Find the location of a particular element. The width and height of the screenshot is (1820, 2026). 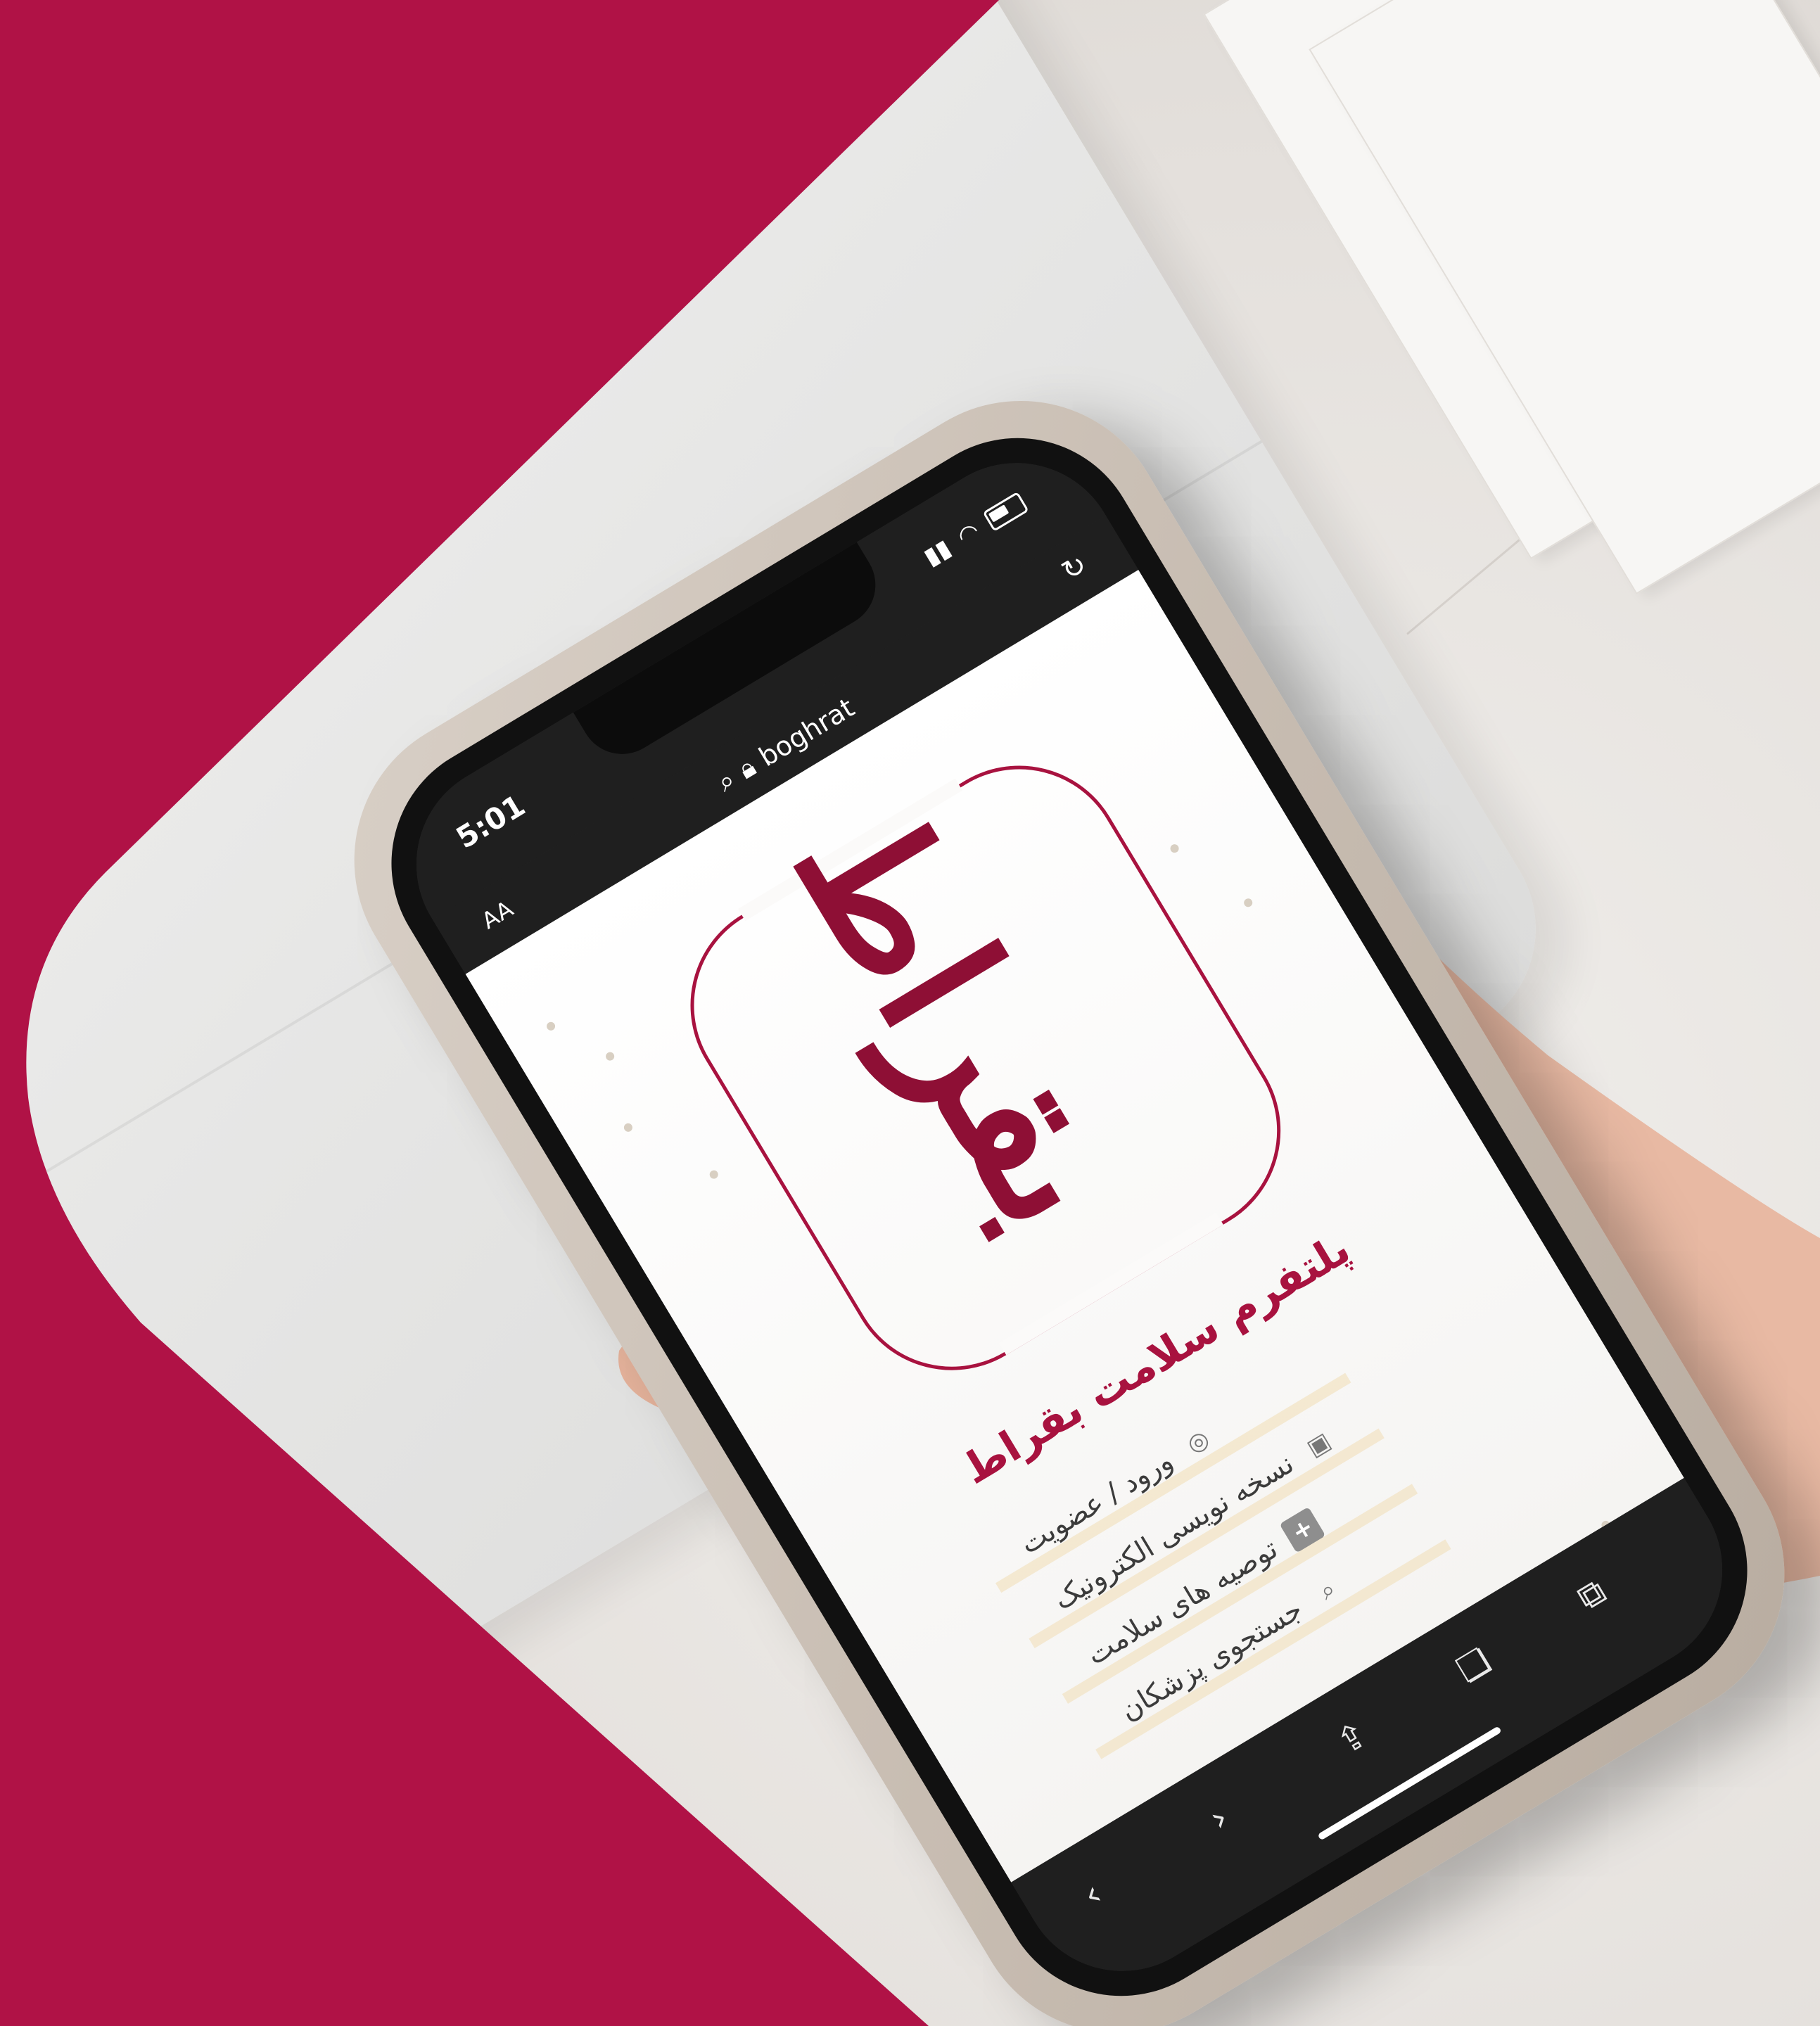

tabs-icon: ⧉ is located at coordinates (1592, 1595).